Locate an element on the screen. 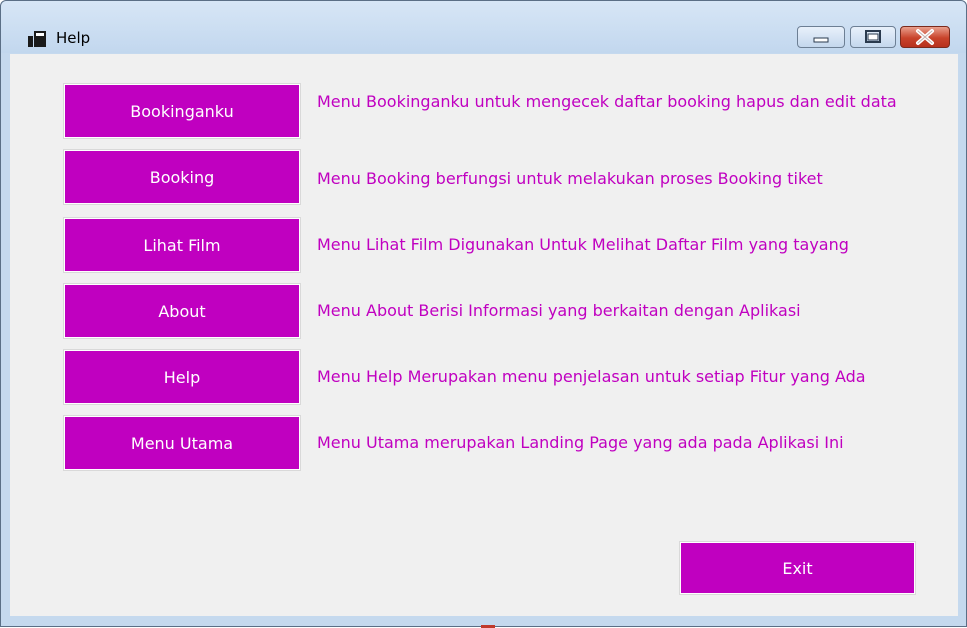 The height and width of the screenshot is (628, 967). help-button: Help is located at coordinates (182, 377).